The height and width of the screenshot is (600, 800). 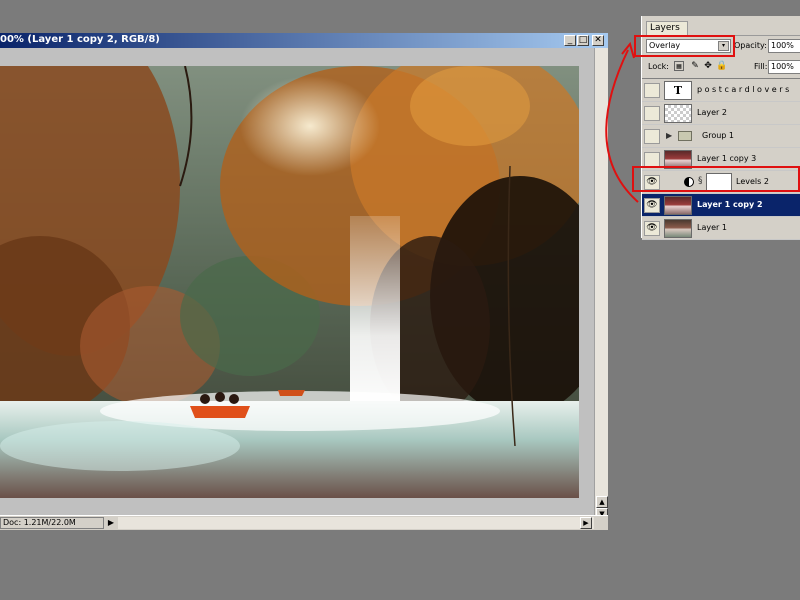 What do you see at coordinates (570, 40) in the screenshot?
I see `minimize-button: _` at bounding box center [570, 40].